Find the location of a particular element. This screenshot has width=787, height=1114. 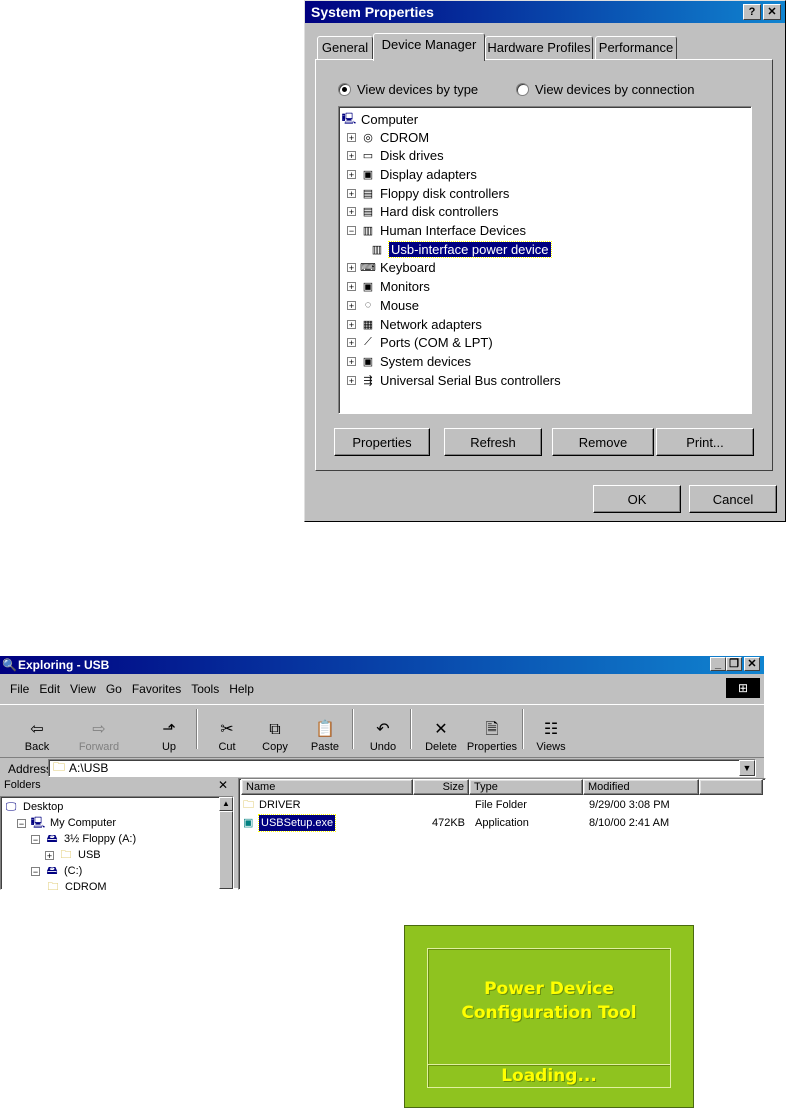

tree-item: + ▣ System devices is located at coordinates (409, 361).